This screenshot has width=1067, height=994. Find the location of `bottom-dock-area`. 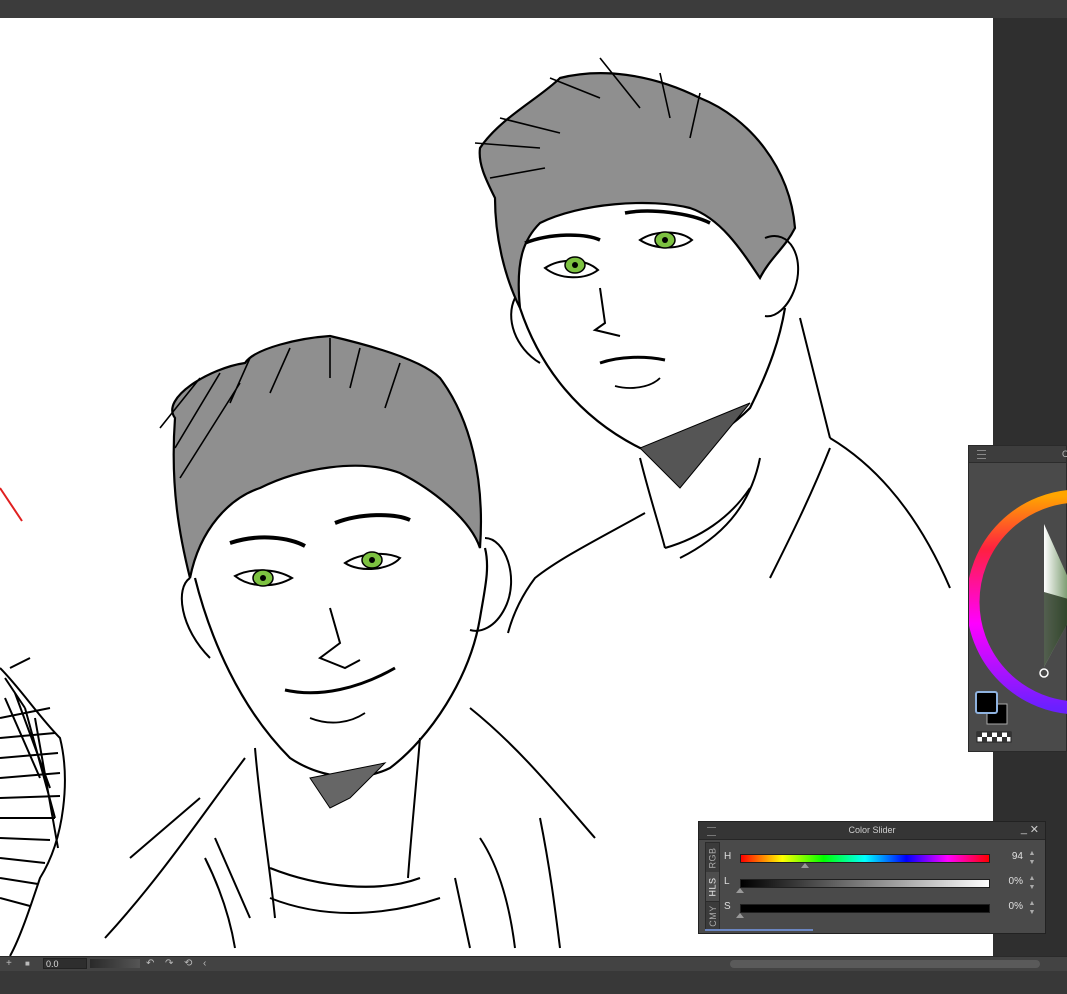

bottom-dock-area is located at coordinates (533, 982).